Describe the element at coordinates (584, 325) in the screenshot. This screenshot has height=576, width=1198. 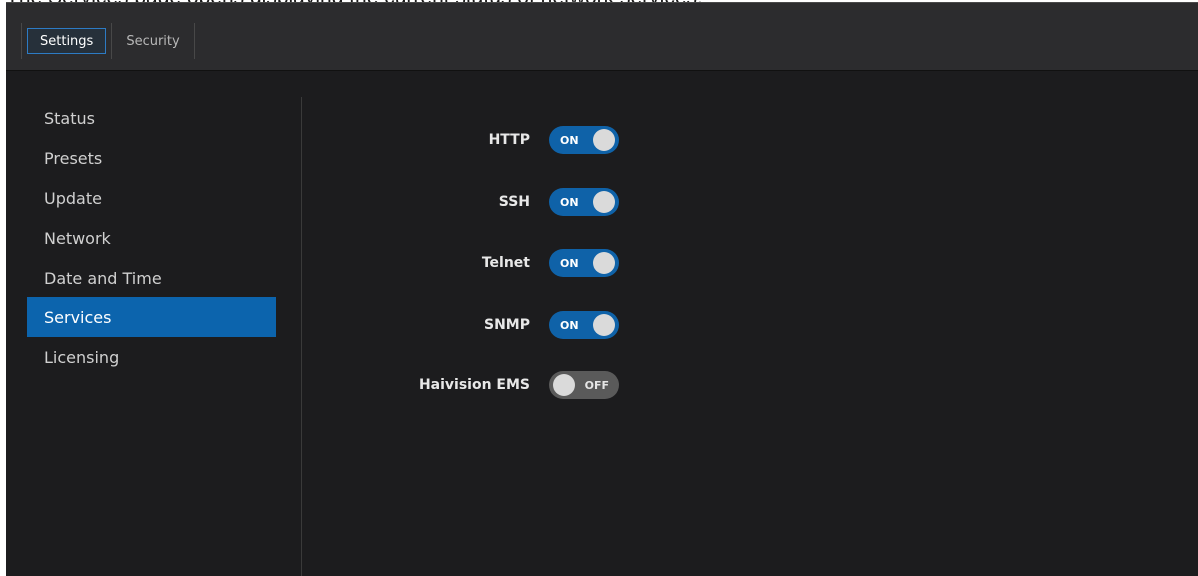
I see `snmp-toggle: ON` at that location.